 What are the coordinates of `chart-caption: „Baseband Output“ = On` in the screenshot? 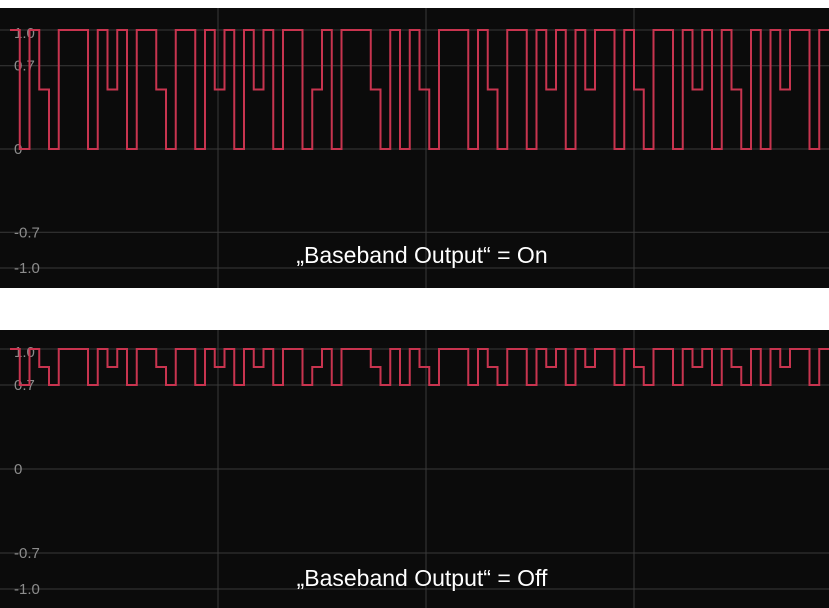 It's located at (421, 255).